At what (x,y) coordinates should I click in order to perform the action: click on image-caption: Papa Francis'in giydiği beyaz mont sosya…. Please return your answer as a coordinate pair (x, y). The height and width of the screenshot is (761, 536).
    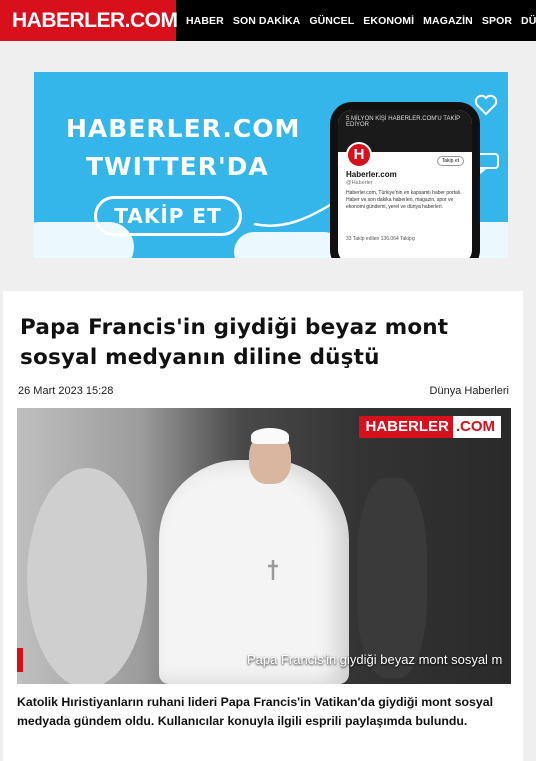
    Looking at the image, I should click on (375, 659).